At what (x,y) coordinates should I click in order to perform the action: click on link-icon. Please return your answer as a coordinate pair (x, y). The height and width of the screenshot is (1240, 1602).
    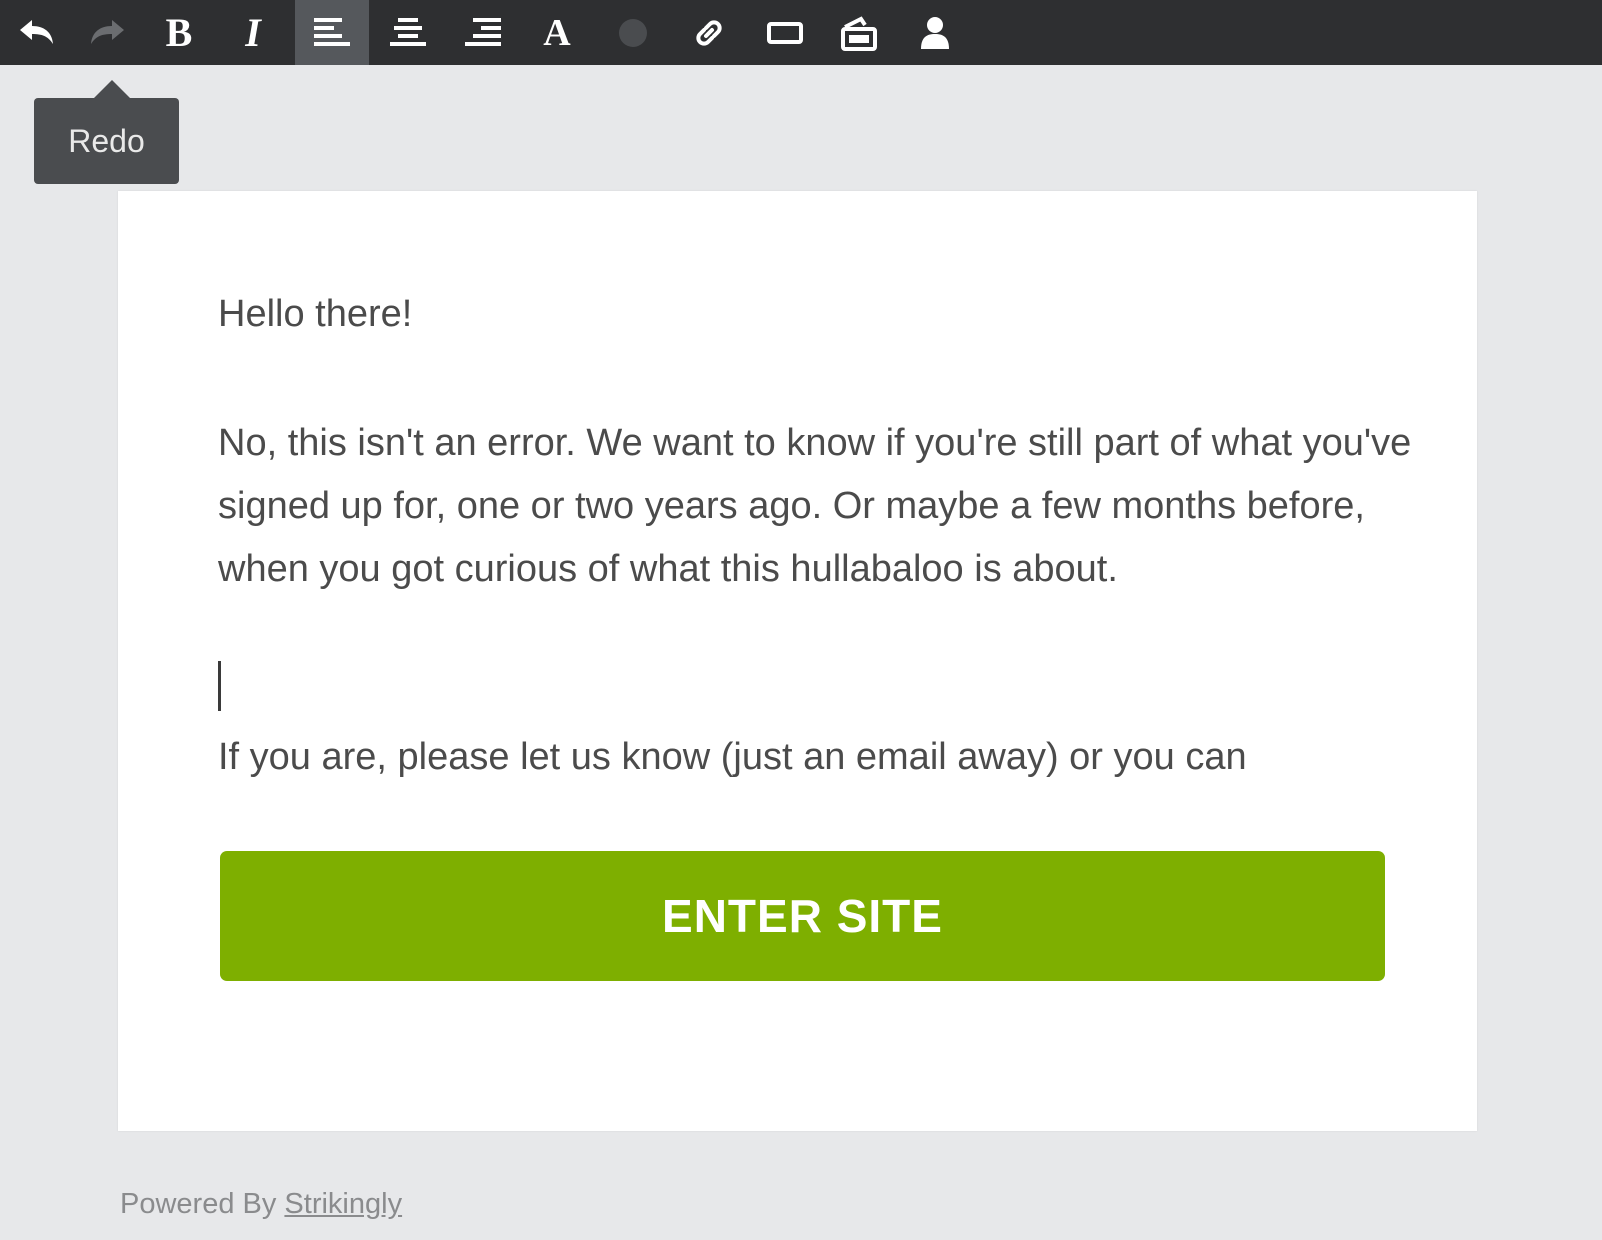
    Looking at the image, I should click on (709, 32).